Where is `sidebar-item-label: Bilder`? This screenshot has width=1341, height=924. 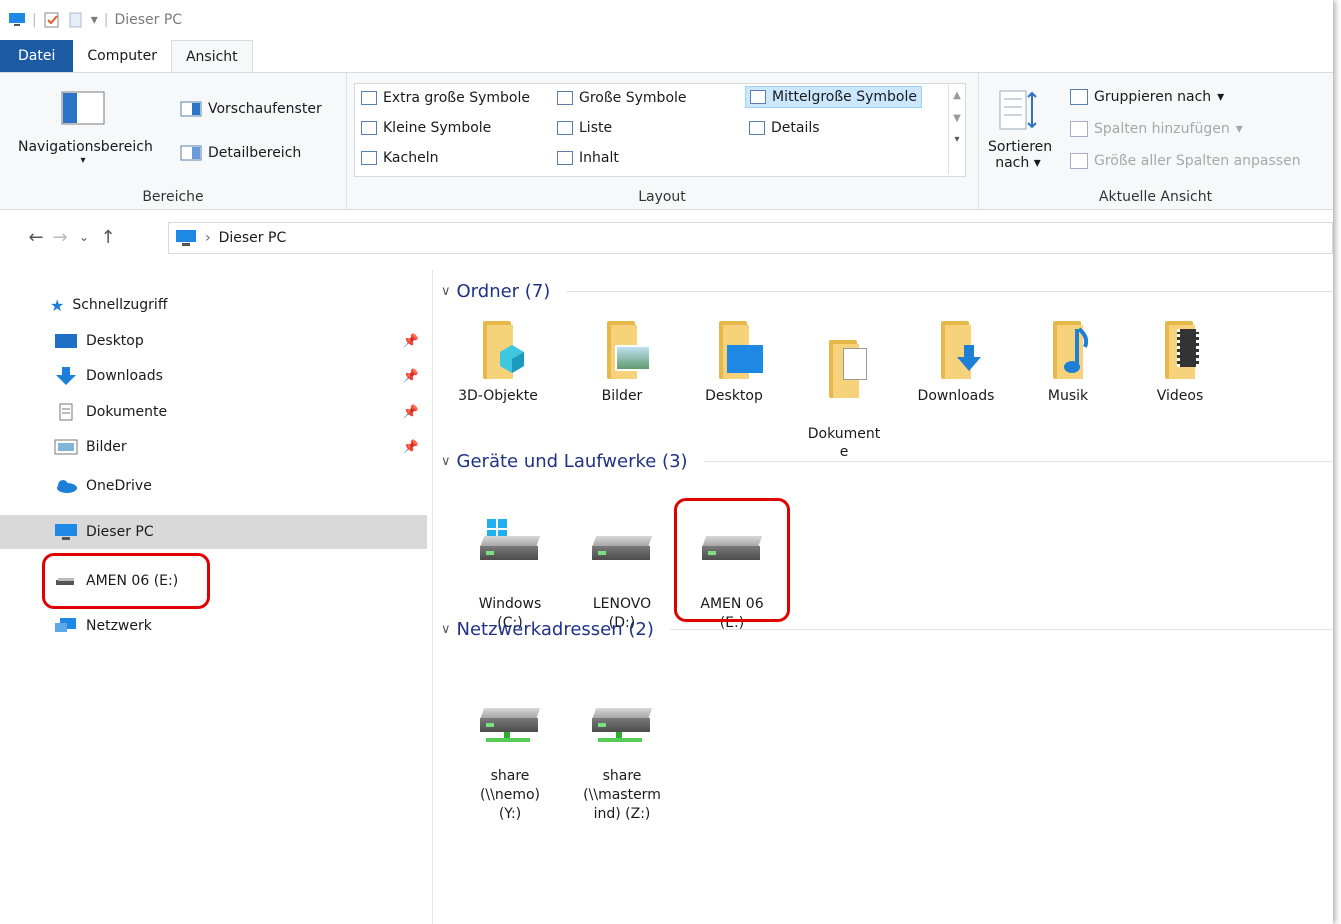
sidebar-item-label: Bilder is located at coordinates (106, 447).